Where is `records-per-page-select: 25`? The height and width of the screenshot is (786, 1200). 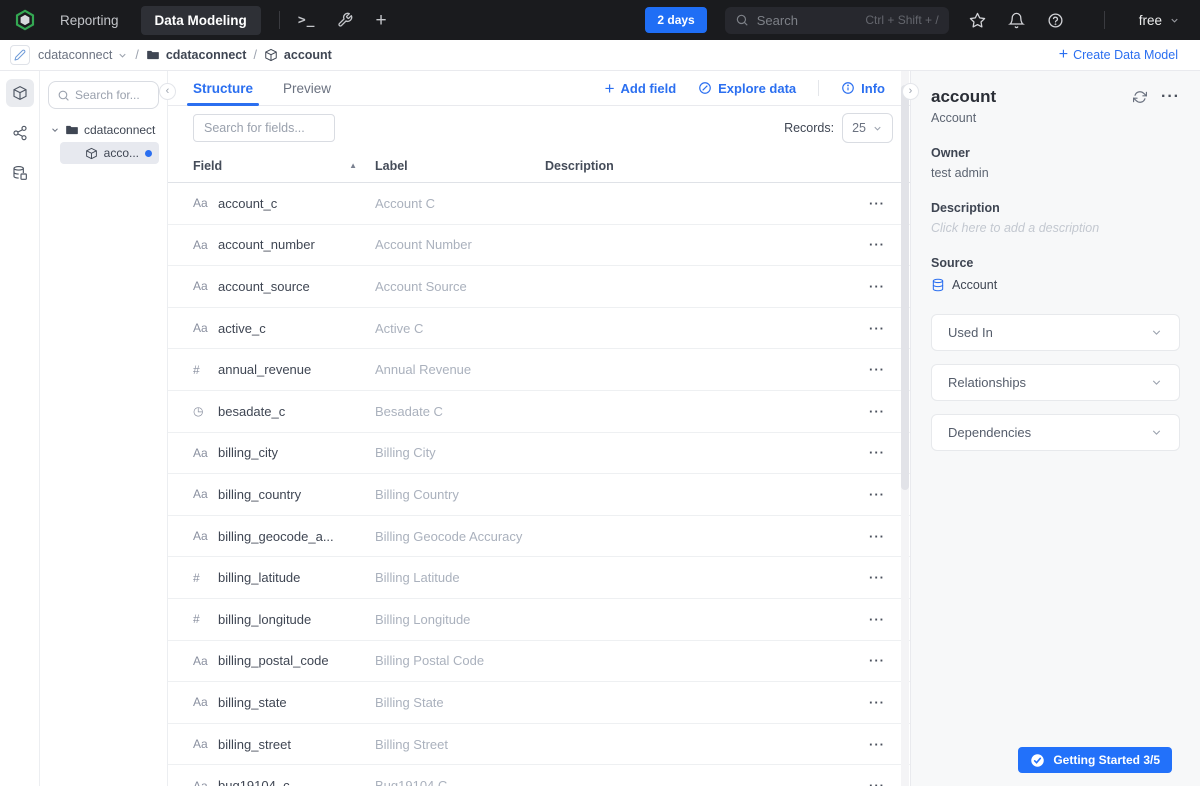 records-per-page-select: 25 is located at coordinates (867, 128).